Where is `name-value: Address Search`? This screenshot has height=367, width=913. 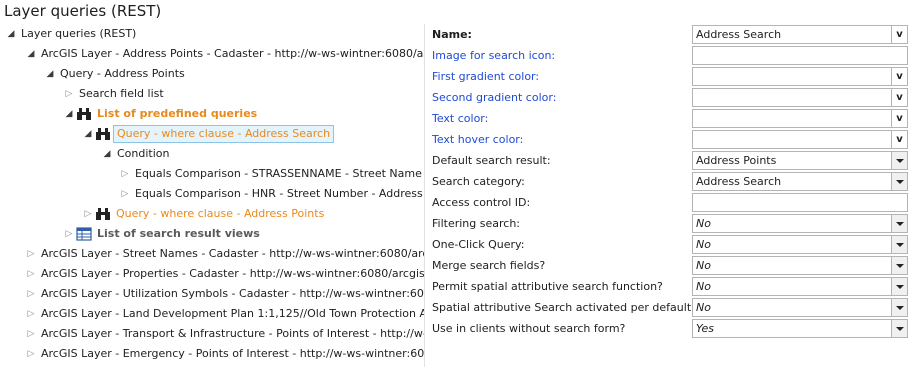
name-value: Address Search is located at coordinates (739, 34).